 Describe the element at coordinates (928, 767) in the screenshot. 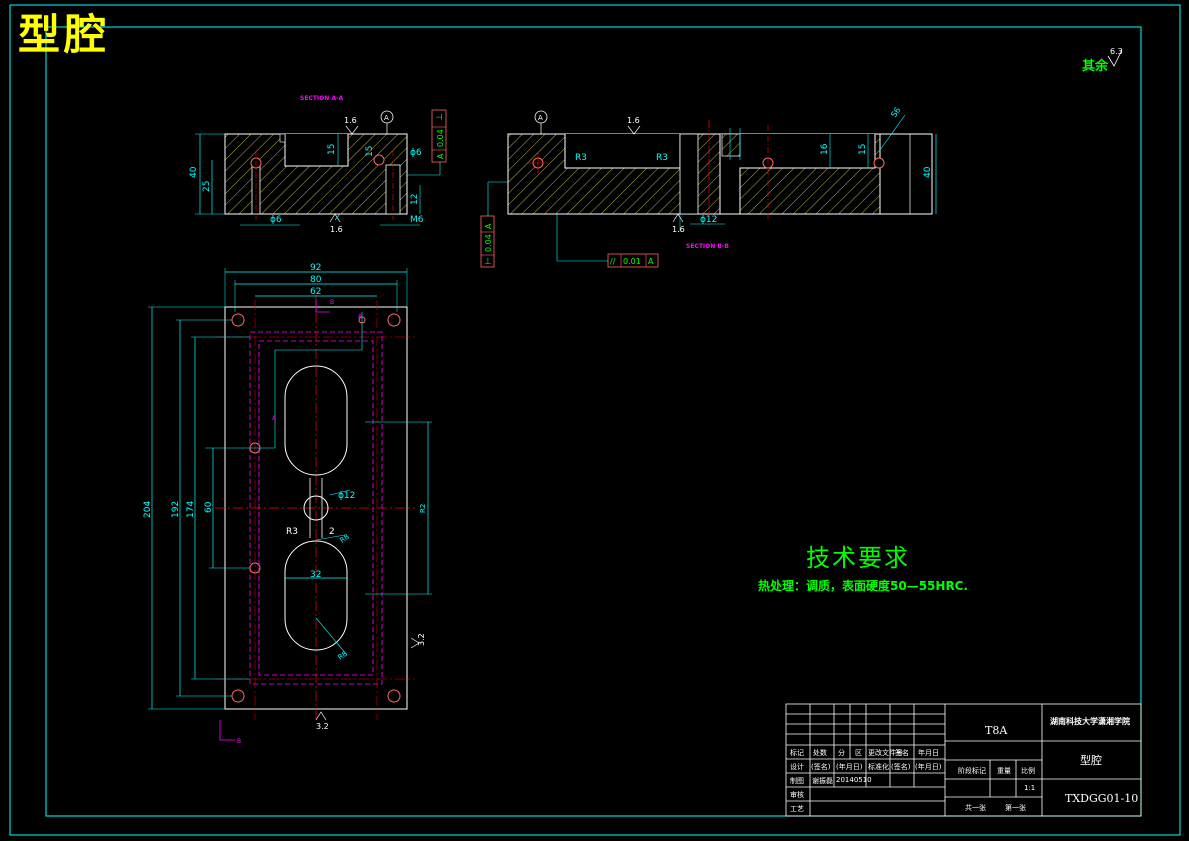

I see `tb-std-date: (年月日)` at that location.